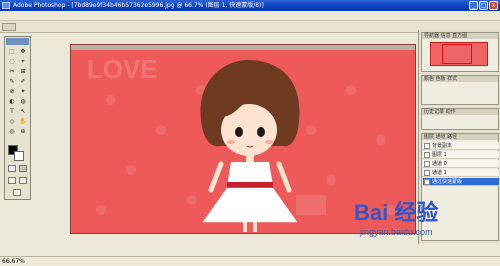 Image resolution: width=500 pixels, height=266 pixels. What do you see at coordinates (250, 16) in the screenshot?
I see `menu-bar` at bounding box center [250, 16].